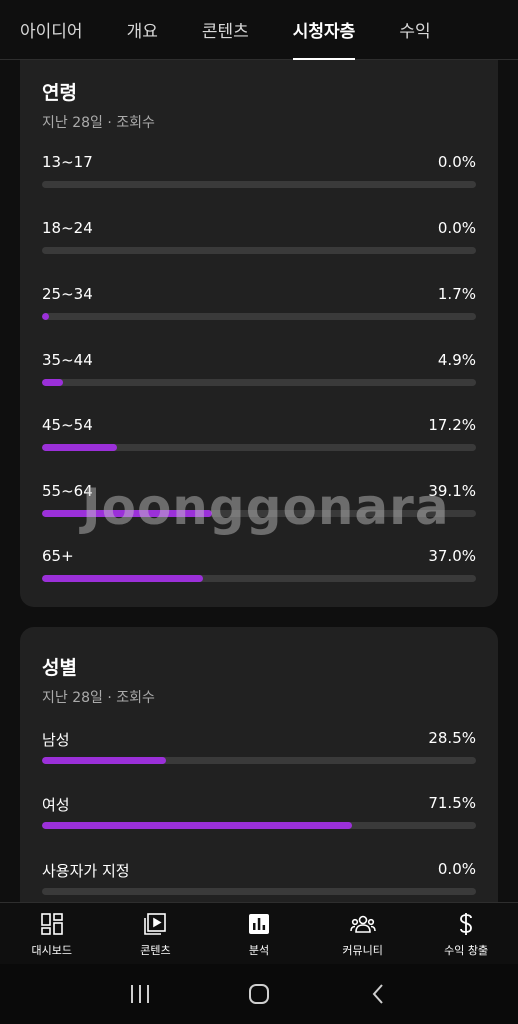 The width and height of the screenshot is (518, 1024). I want to click on age-row-55-64: 55~64 39.1%, so click(259, 502).